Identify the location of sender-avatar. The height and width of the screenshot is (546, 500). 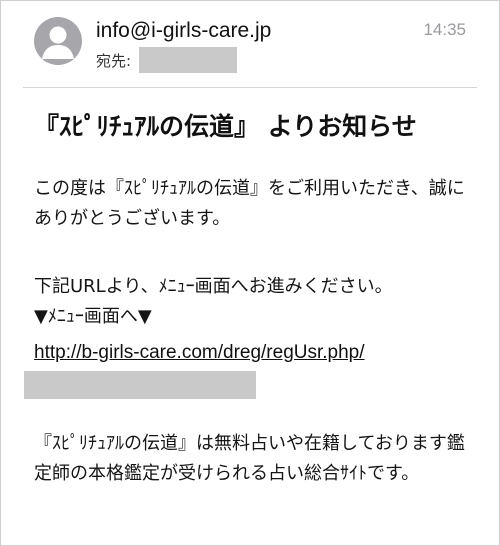
(58, 41).